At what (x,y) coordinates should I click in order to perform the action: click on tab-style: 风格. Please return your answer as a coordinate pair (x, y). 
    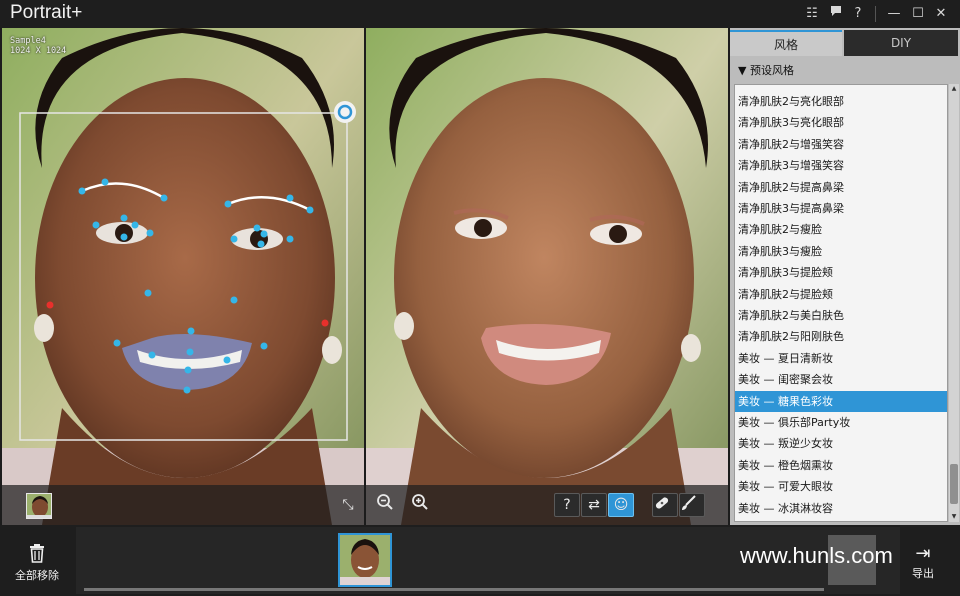
    Looking at the image, I should click on (786, 43).